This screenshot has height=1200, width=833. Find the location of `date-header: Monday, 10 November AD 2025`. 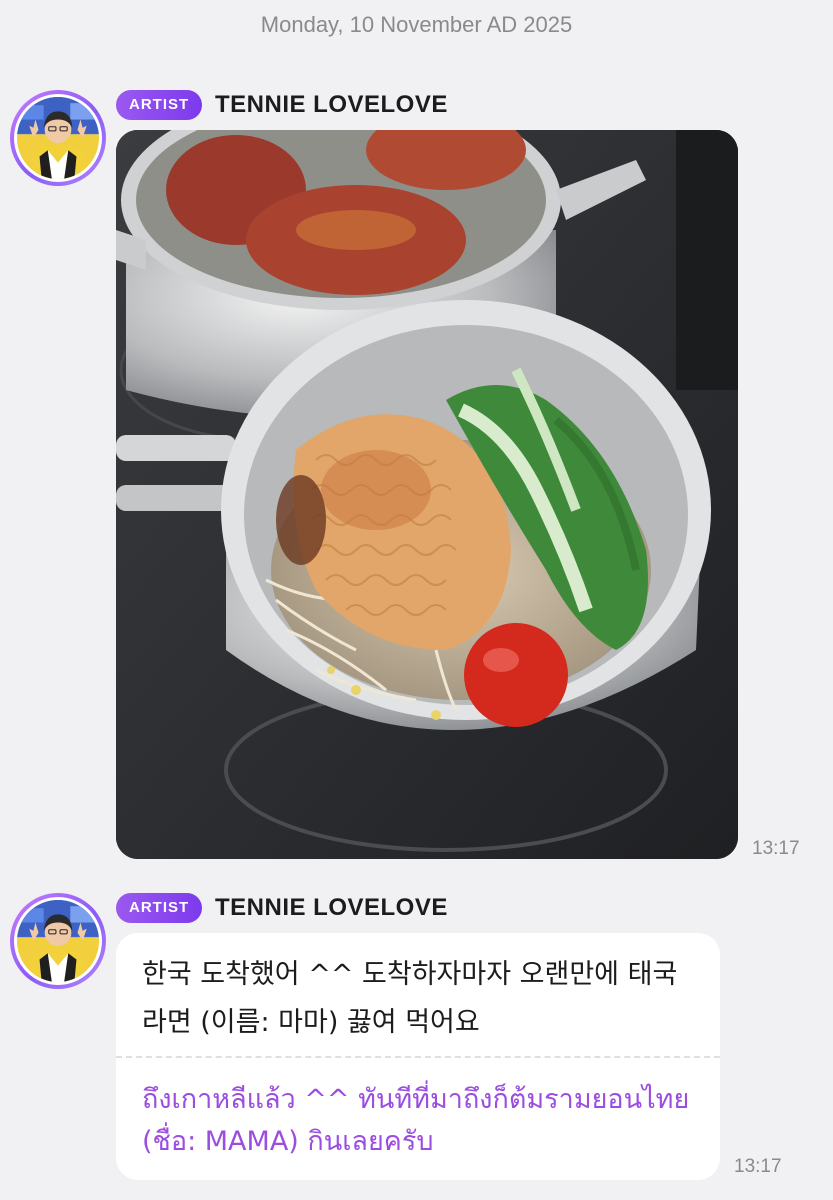

date-header: Monday, 10 November AD 2025 is located at coordinates (416, 24).